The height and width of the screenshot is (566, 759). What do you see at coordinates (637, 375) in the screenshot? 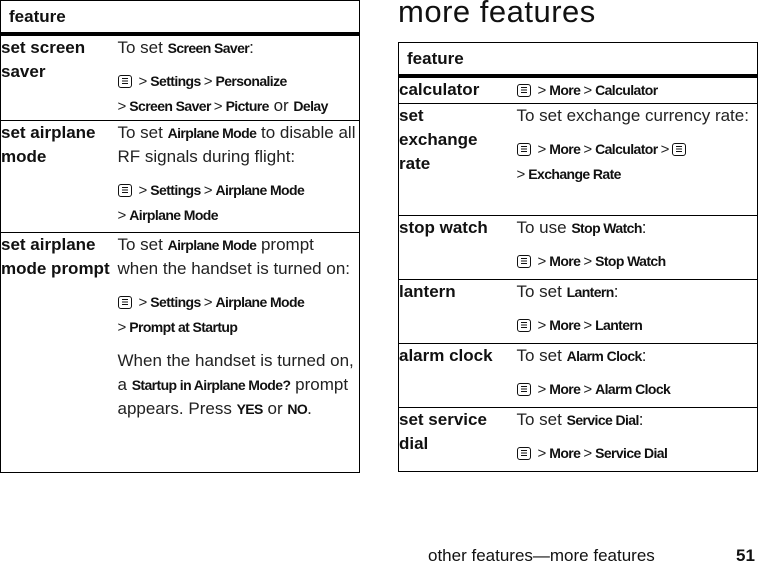
I see `feature-description: To set Alarm Clock: > More > Alarm Clock` at bounding box center [637, 375].